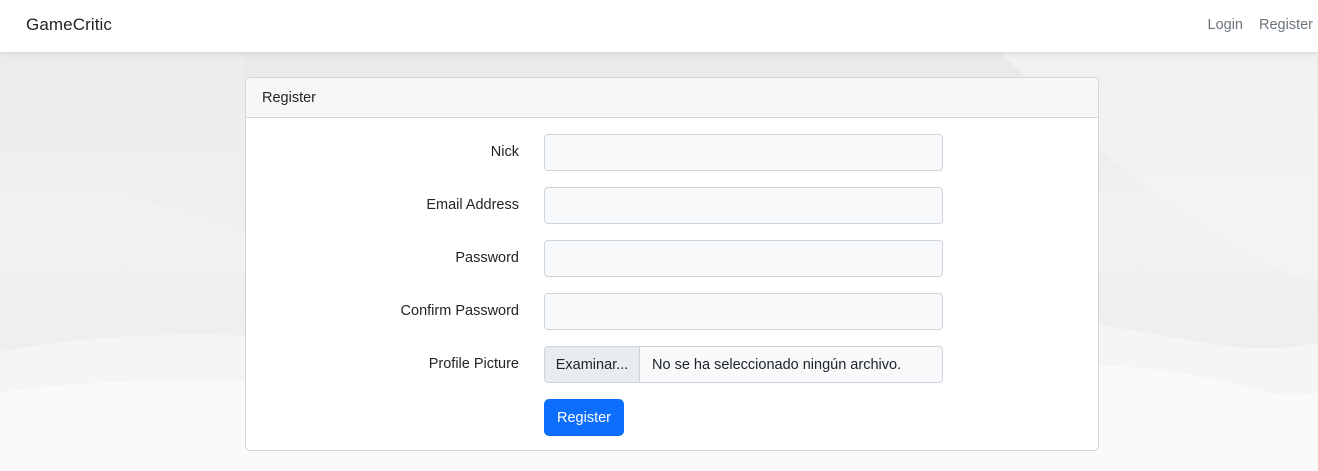 This screenshot has width=1318, height=471. I want to click on email-label: Email Address, so click(472, 205).